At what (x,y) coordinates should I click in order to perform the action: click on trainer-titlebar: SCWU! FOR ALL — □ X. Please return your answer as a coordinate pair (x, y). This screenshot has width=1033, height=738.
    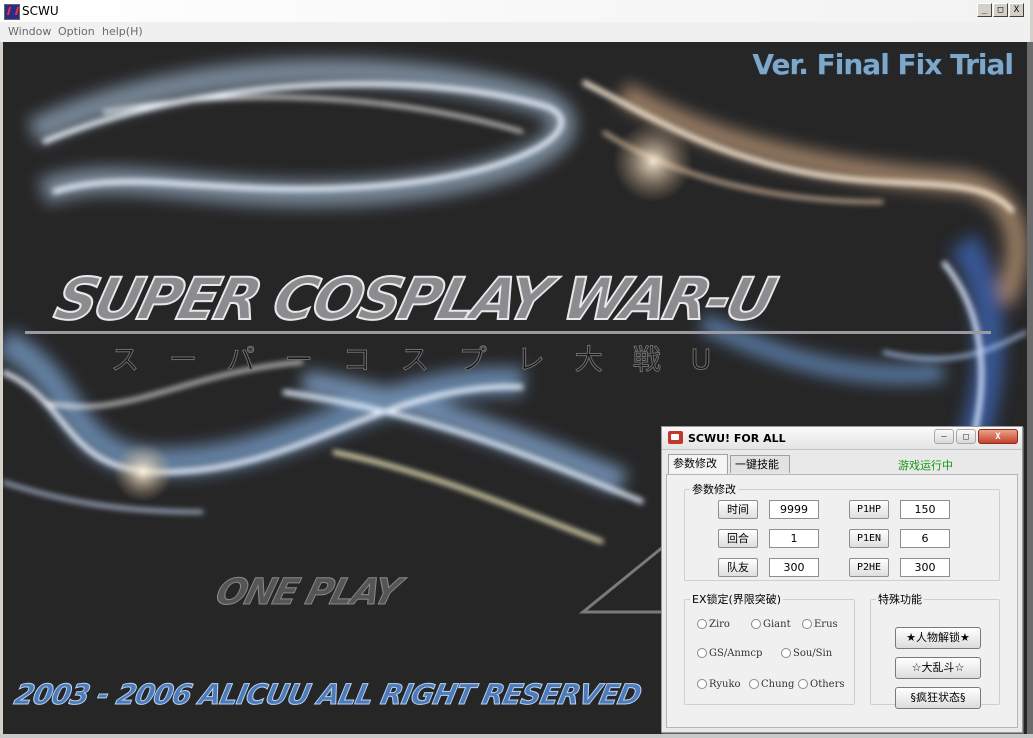
    Looking at the image, I should click on (842, 438).